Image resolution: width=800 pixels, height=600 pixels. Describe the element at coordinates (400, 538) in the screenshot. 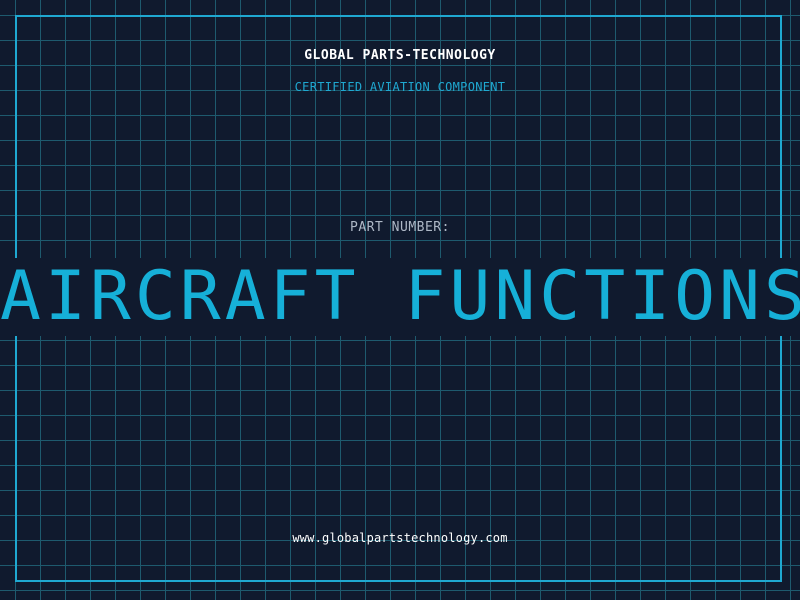

I see `website-url: www.globalpartstechnology.com` at that location.